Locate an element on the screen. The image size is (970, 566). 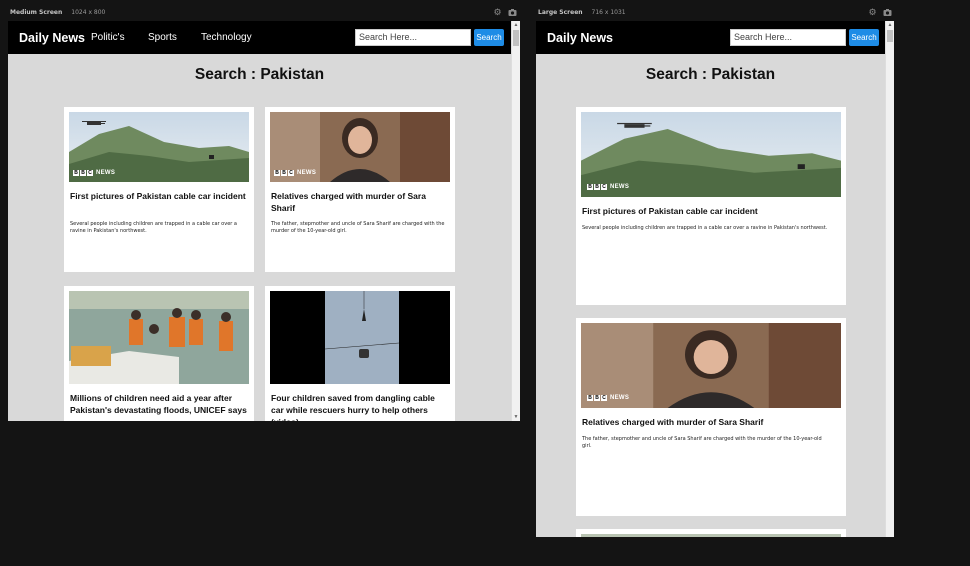
scrollbar: ▲ is located at coordinates (889, 279).